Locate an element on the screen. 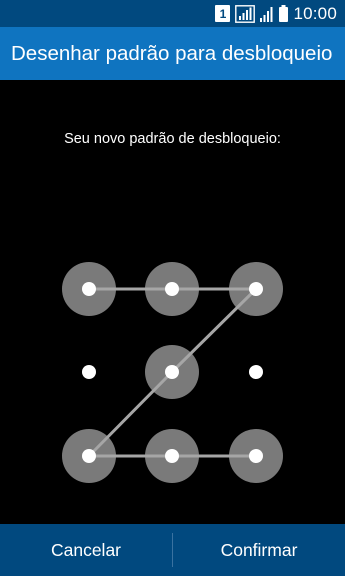 Image resolution: width=345 pixels, height=576 pixels. page-title: Desenhar padrão para desbloqueio is located at coordinates (172, 53).